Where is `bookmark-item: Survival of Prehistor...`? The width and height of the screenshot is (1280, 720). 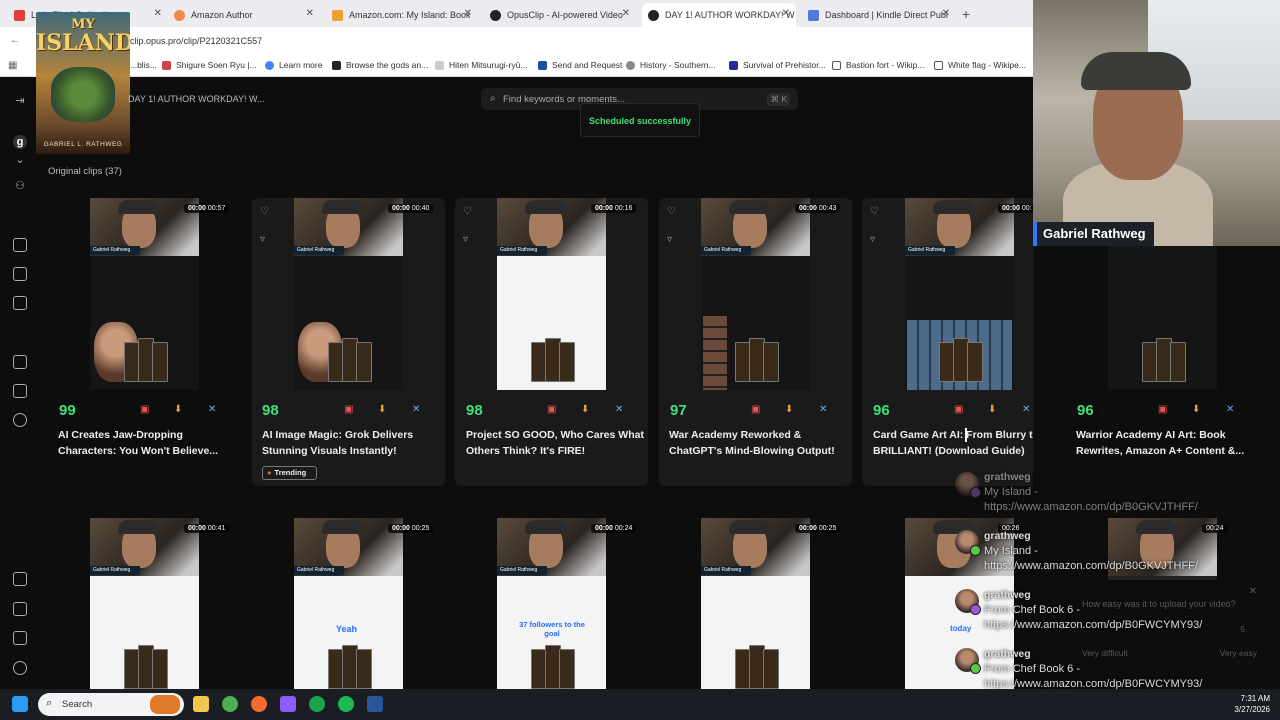
bookmark-item: Survival of Prehistor... is located at coordinates (777, 65).